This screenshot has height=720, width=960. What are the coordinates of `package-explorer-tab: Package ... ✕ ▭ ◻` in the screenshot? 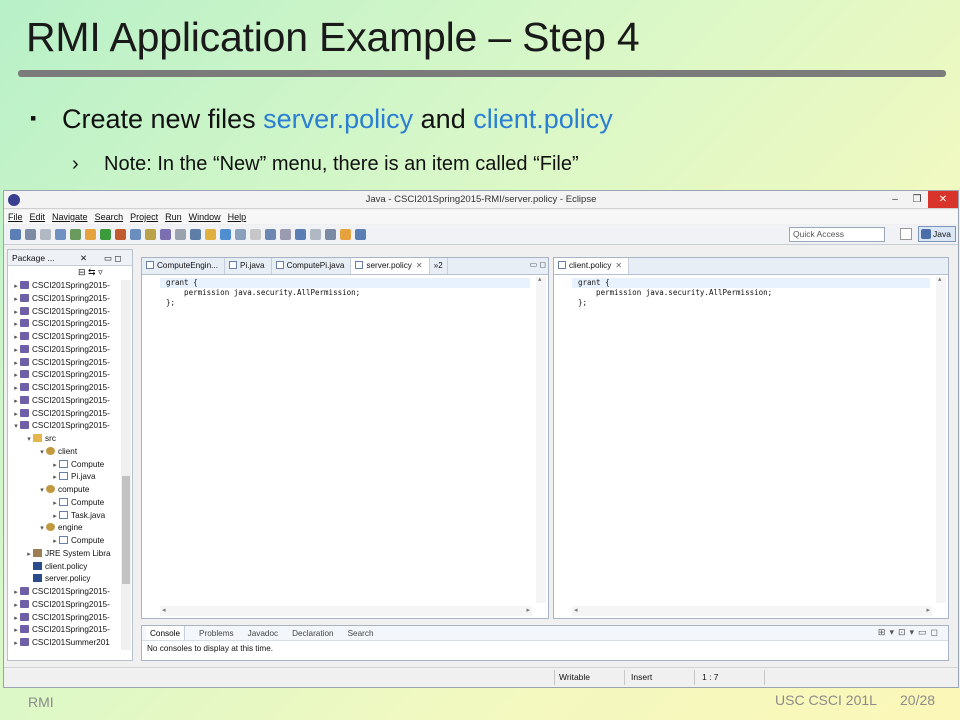 It's located at (70, 258).